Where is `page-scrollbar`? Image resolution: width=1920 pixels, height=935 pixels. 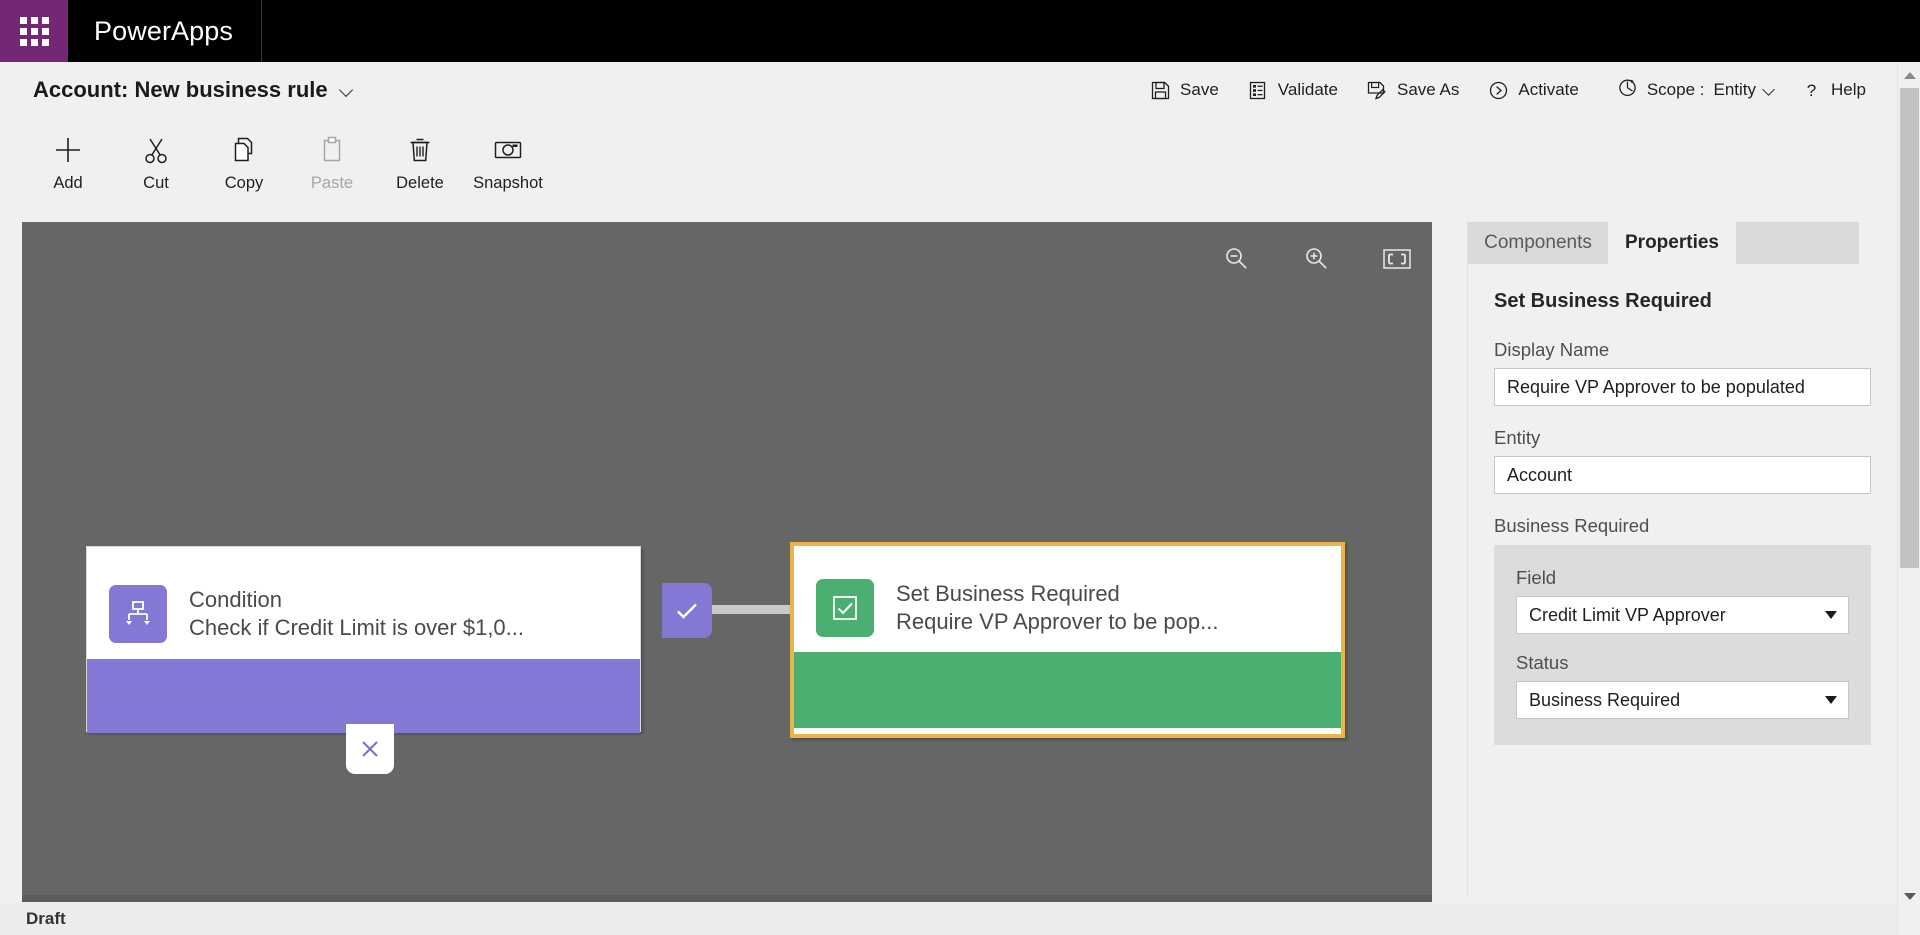 page-scrollbar is located at coordinates (1908, 498).